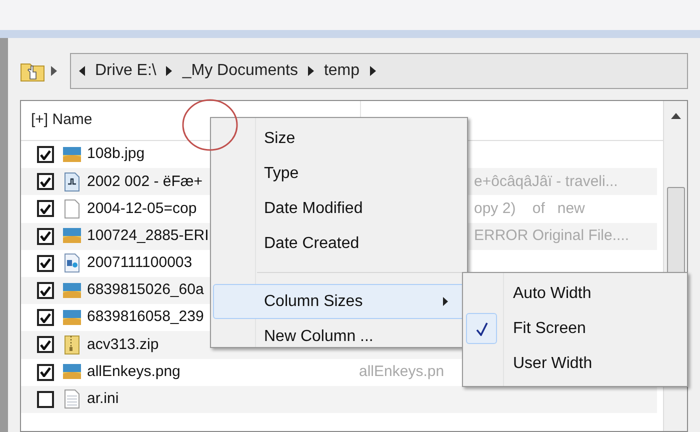 The height and width of the screenshot is (432, 700). What do you see at coordinates (339, 173) in the screenshot?
I see `menu-item: Type` at bounding box center [339, 173].